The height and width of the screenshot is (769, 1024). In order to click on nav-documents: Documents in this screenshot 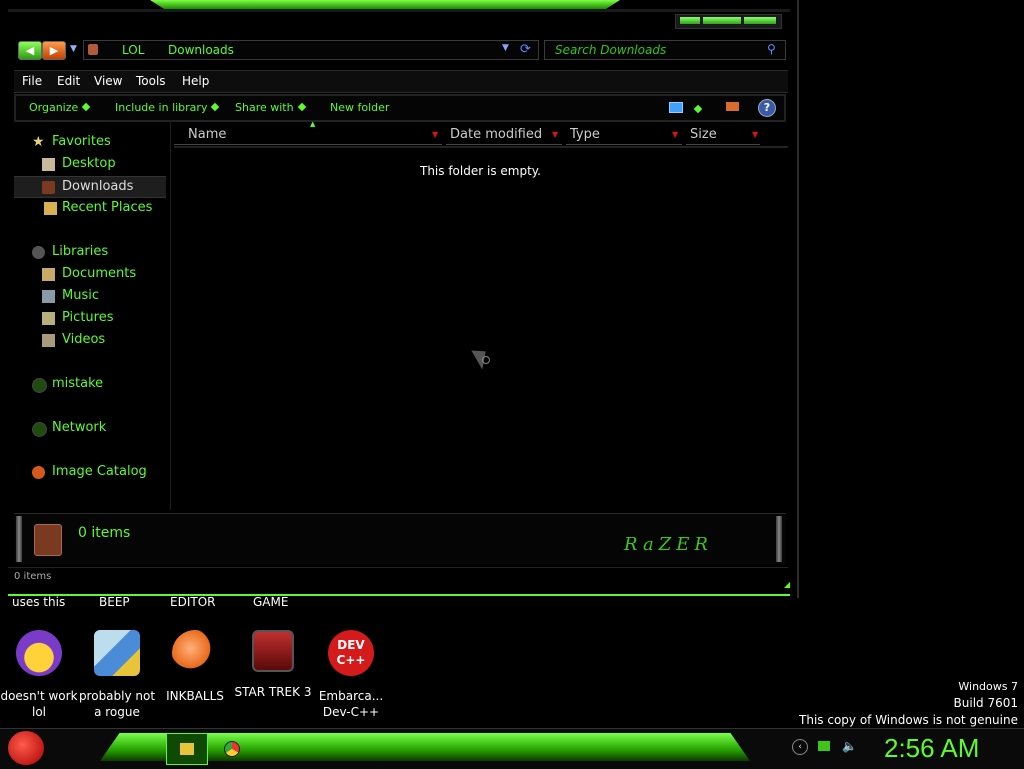, I will do `click(90, 274)`.